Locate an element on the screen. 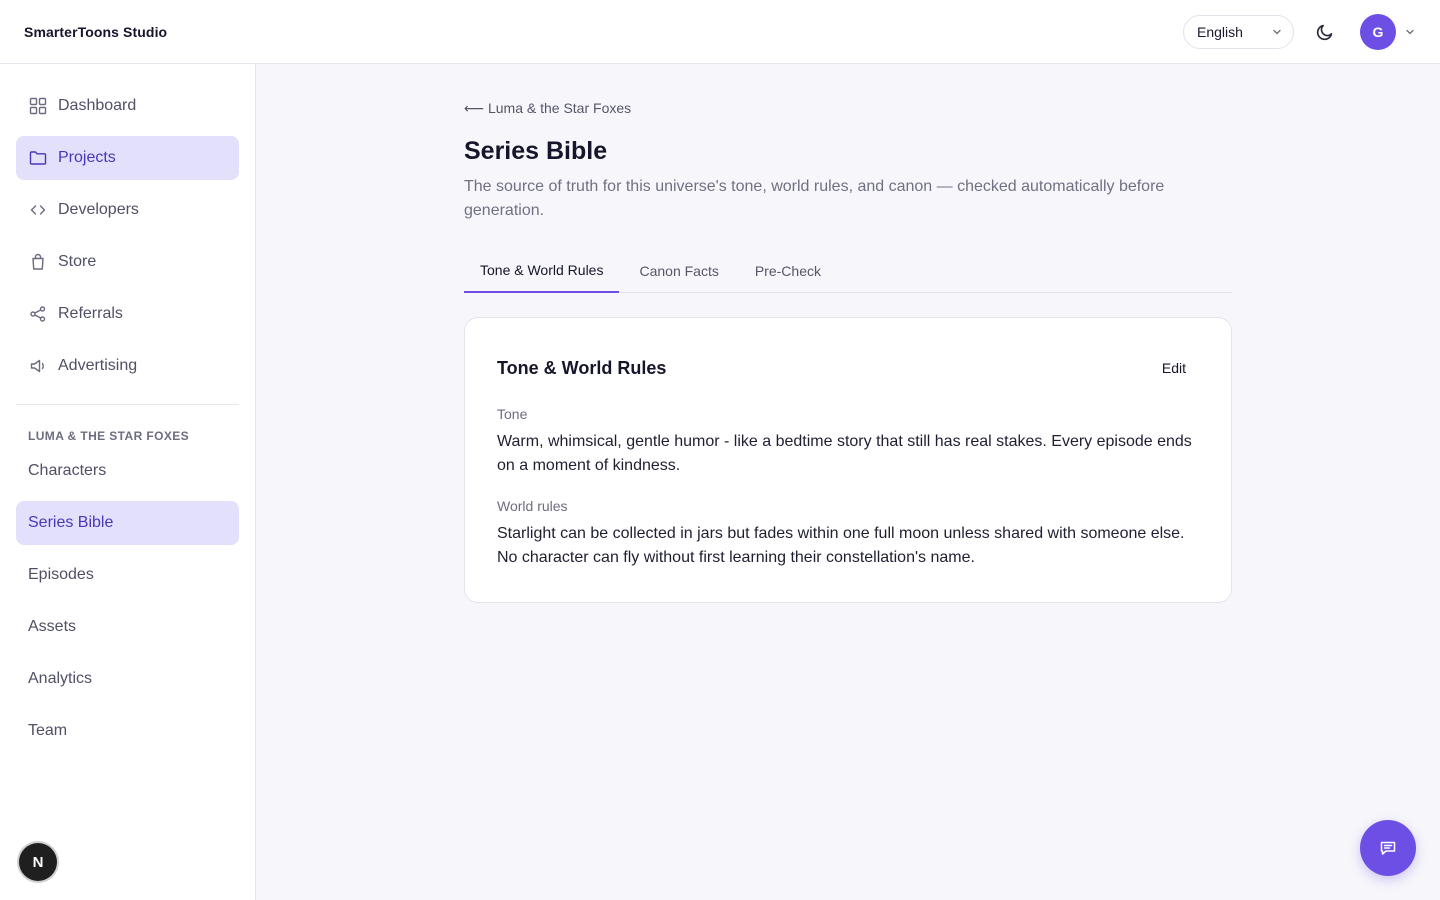 The height and width of the screenshot is (900, 1440). project-section-label: LUMA & THE STAR FOXES is located at coordinates (109, 436).